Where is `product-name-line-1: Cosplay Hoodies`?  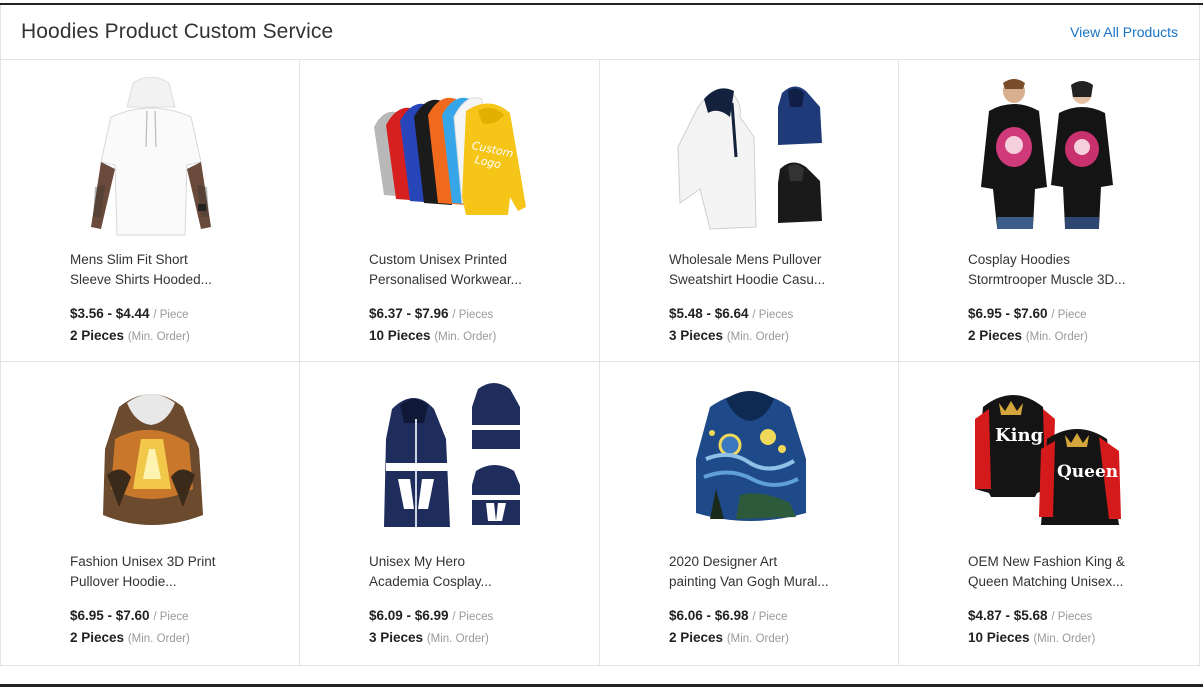 product-name-line-1: Cosplay Hoodies is located at coordinates (1019, 259).